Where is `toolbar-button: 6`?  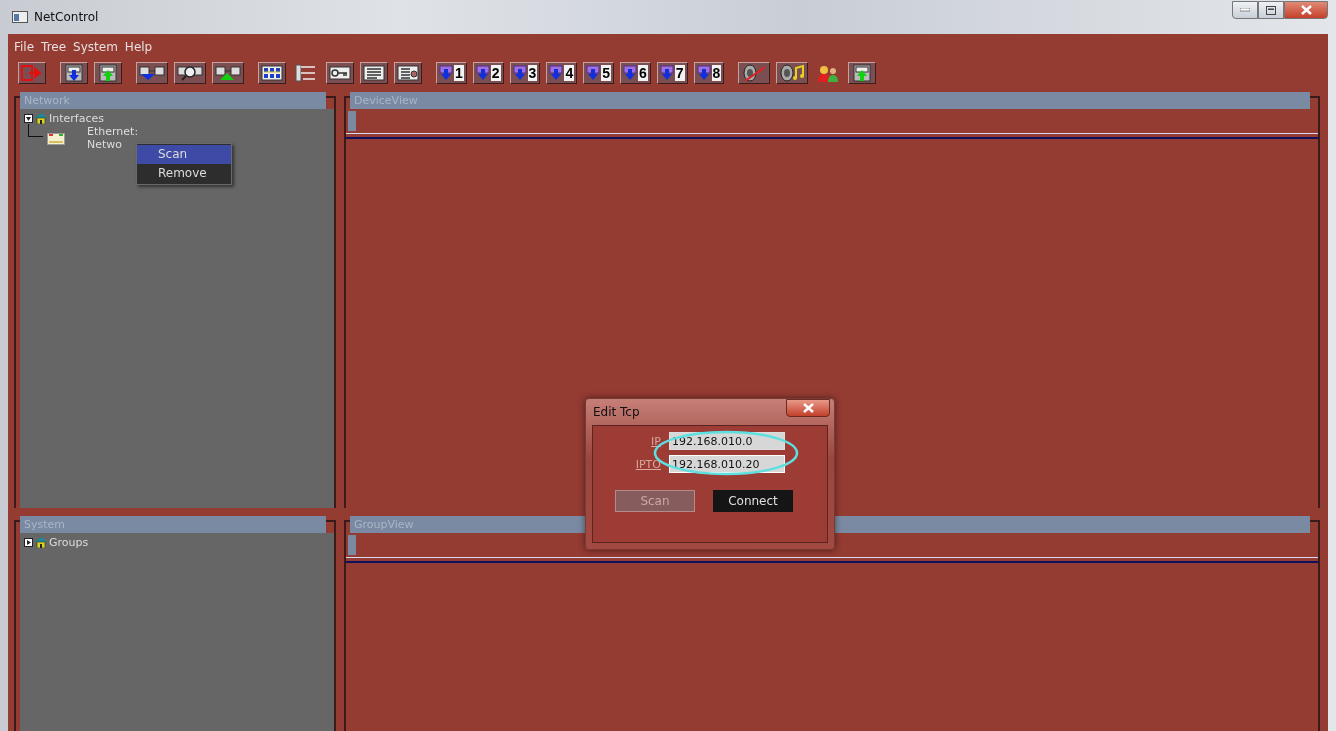 toolbar-button: 6 is located at coordinates (635, 73).